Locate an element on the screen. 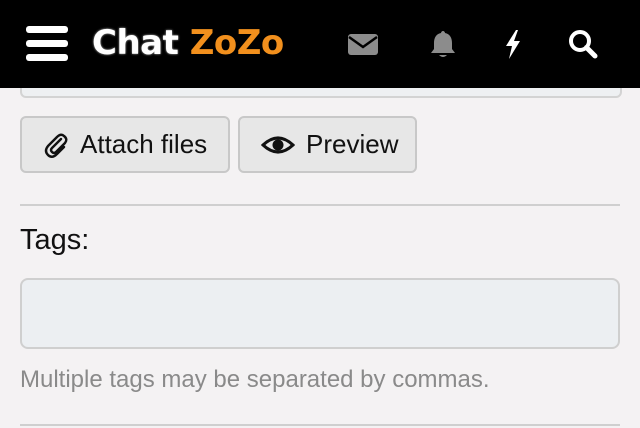  preview-label: Preview is located at coordinates (352, 144).